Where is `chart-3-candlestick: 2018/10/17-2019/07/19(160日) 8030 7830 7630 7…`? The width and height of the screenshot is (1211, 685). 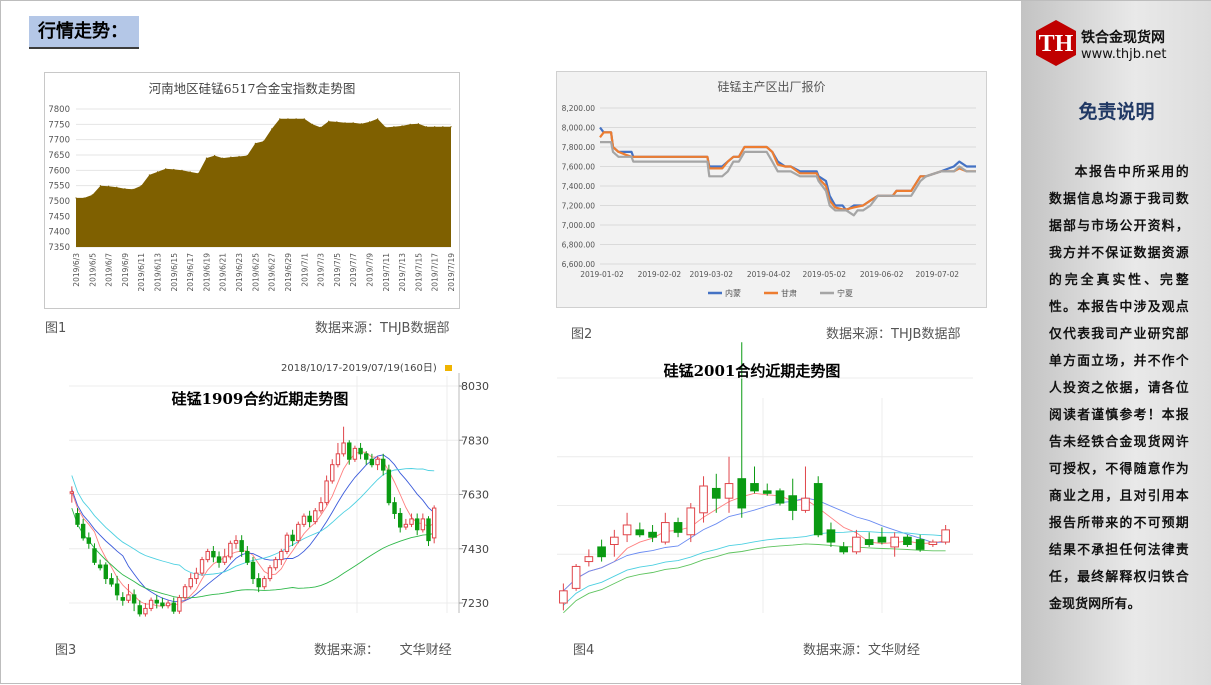
chart-3-candlestick: 2018/10/17-2019/07/19(160日) 8030 7830 7630 7… is located at coordinates (279, 490).